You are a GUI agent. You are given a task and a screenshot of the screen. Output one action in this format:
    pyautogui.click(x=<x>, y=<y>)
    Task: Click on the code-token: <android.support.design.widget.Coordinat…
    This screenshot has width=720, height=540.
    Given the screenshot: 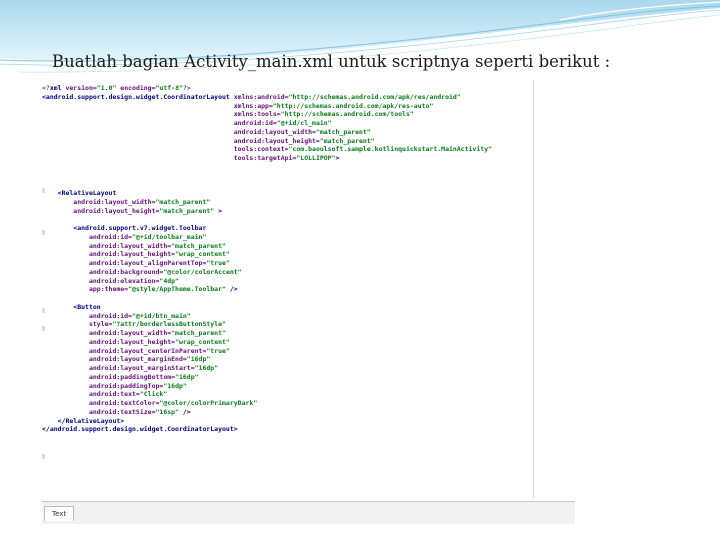 What is the action you would take?
    pyautogui.click(x=138, y=96)
    